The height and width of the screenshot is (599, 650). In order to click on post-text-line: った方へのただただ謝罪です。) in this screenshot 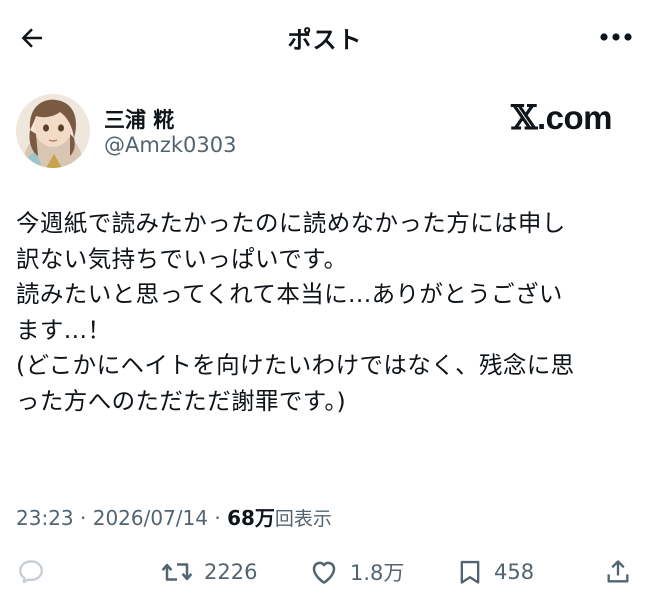, I will do `click(181, 400)`.